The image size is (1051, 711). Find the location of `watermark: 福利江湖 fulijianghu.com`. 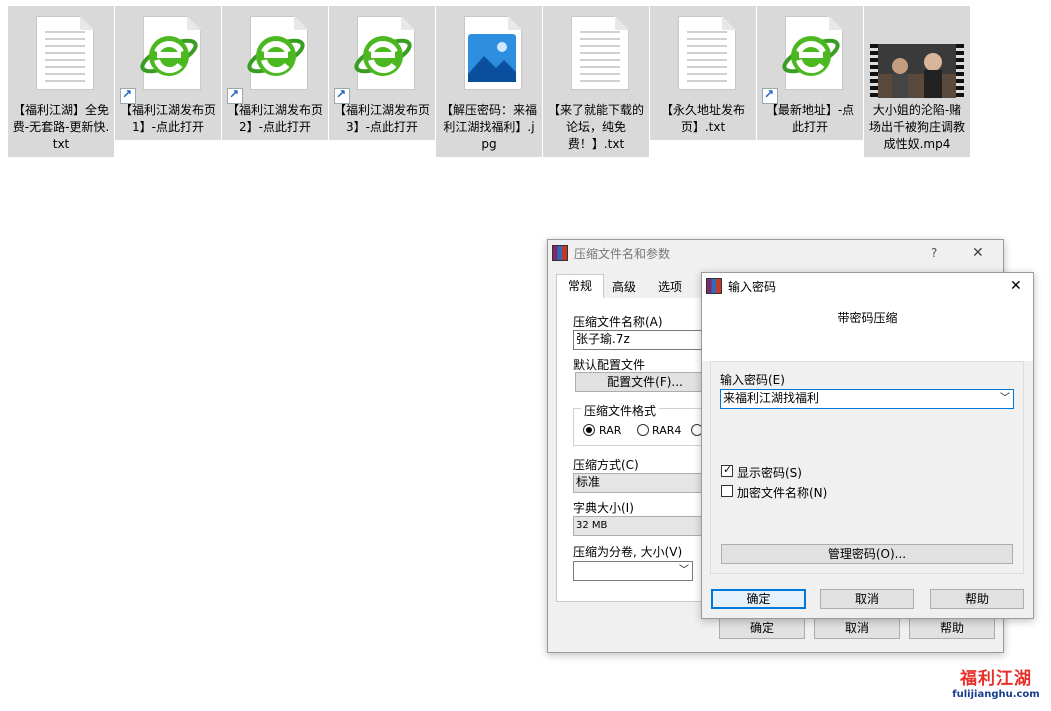

watermark: 福利江湖 fulijianghu.com is located at coordinates (996, 682).